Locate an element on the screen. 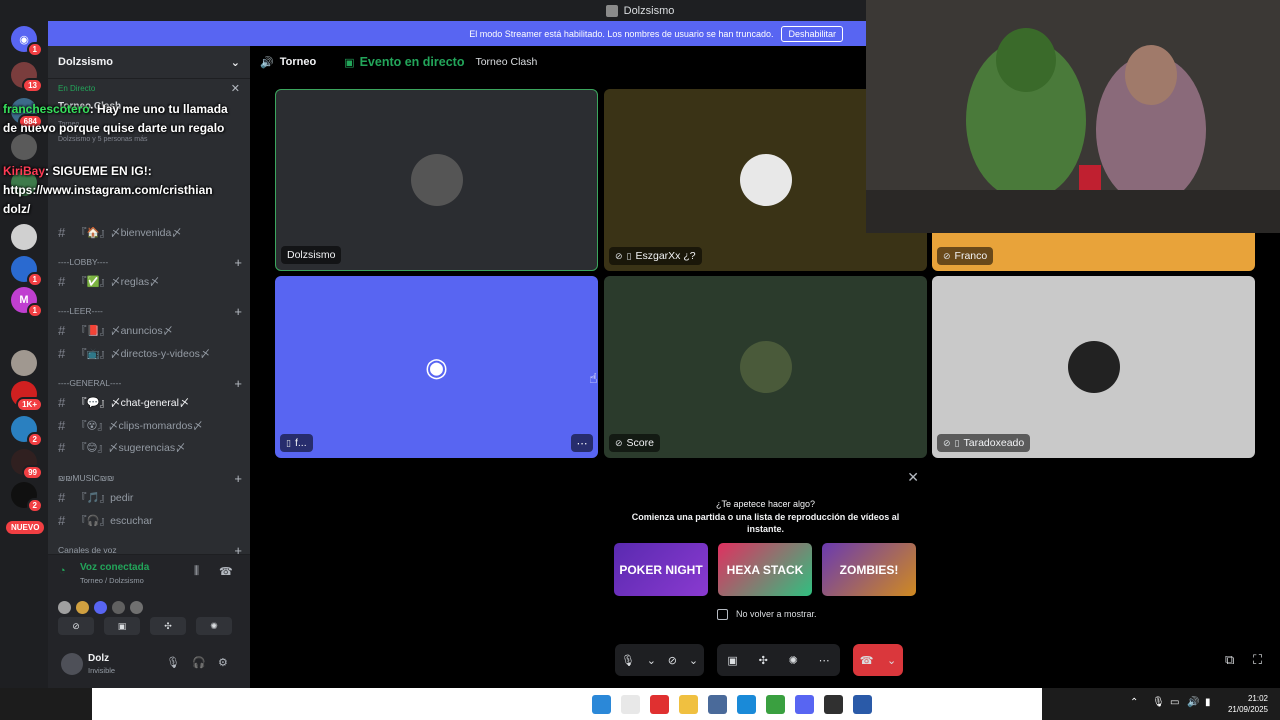  category-leer: ----LEER---- + is located at coordinates (150, 311).